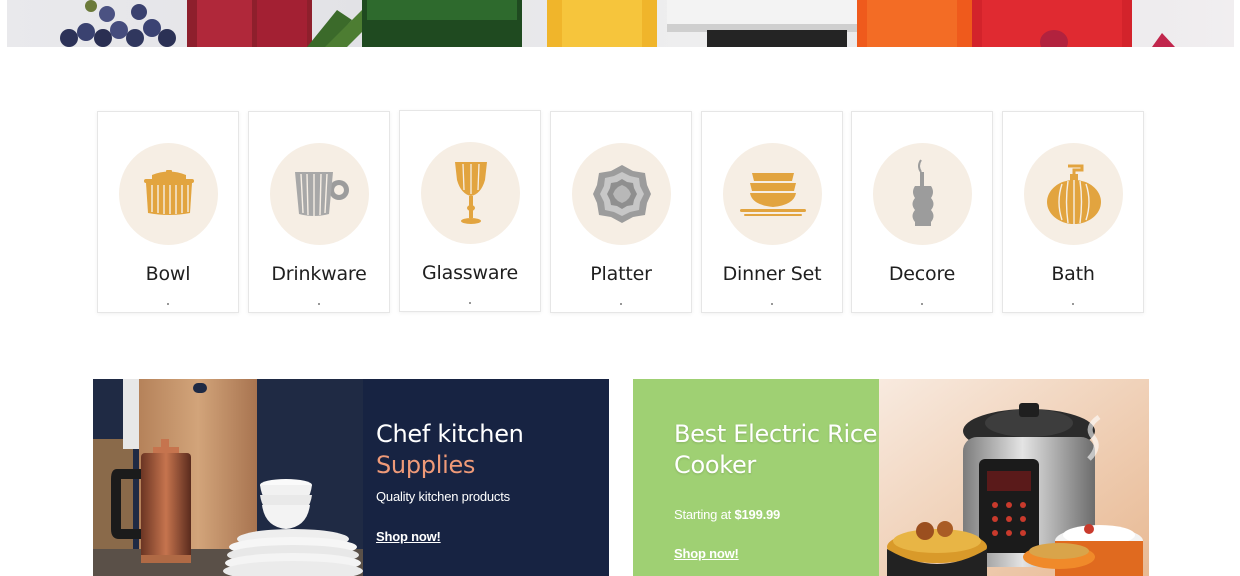 This screenshot has height=576, width=1240. I want to click on grapes-decoration, so click(118, 23).